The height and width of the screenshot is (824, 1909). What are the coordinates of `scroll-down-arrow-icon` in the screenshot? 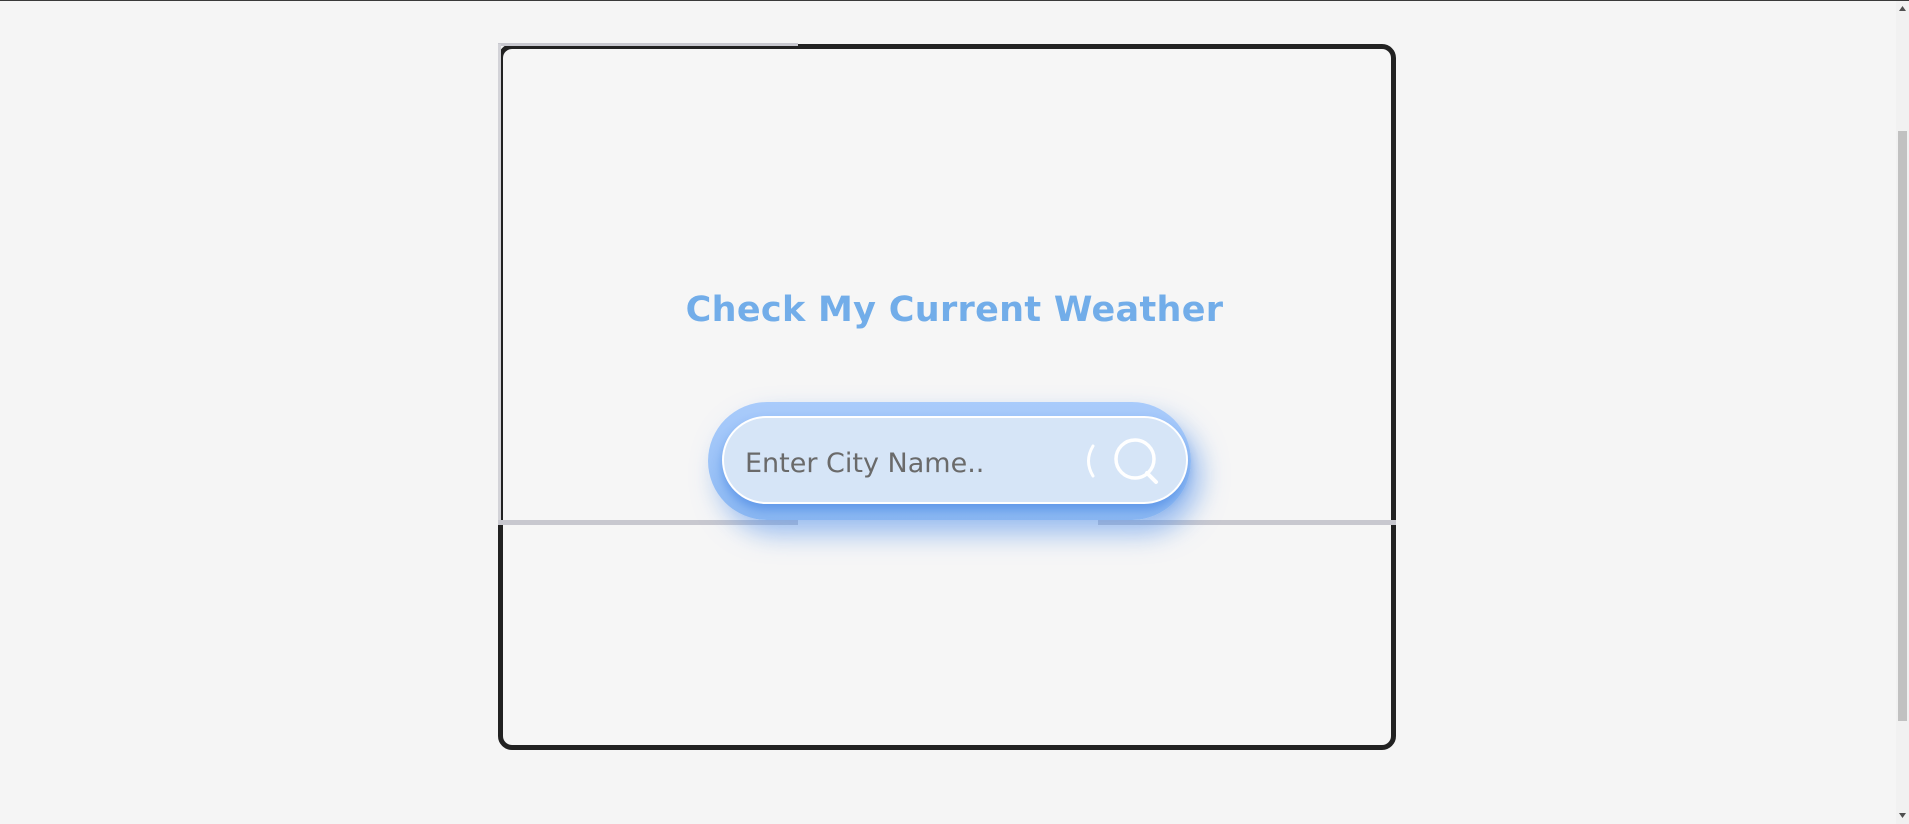 It's located at (1902, 815).